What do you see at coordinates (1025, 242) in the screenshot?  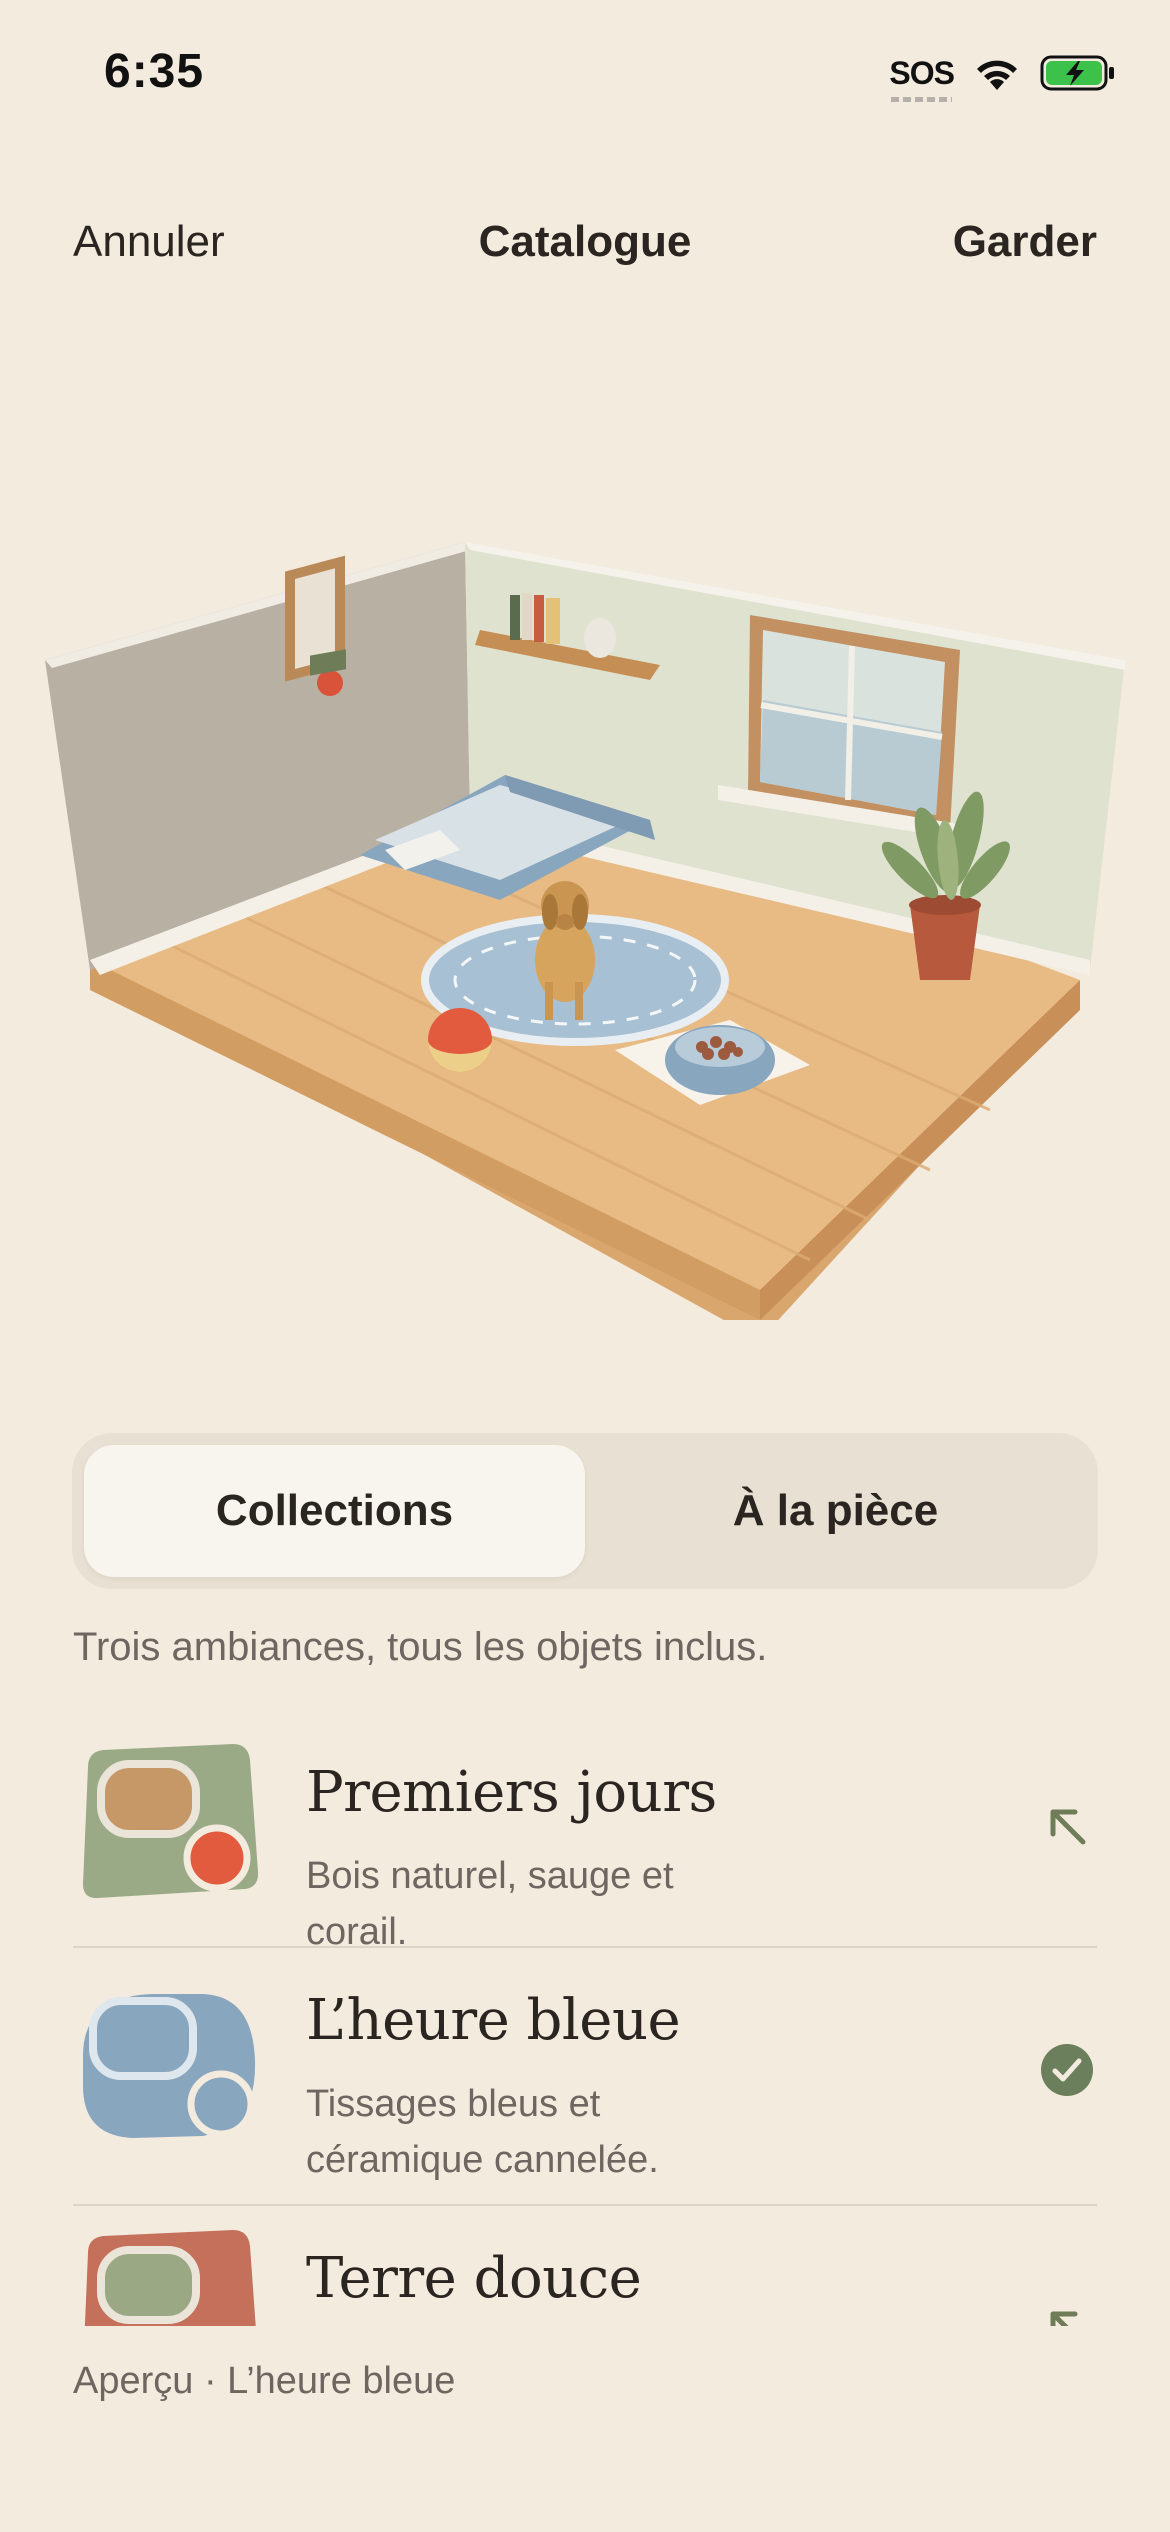 I see `keep-button: Garder` at bounding box center [1025, 242].